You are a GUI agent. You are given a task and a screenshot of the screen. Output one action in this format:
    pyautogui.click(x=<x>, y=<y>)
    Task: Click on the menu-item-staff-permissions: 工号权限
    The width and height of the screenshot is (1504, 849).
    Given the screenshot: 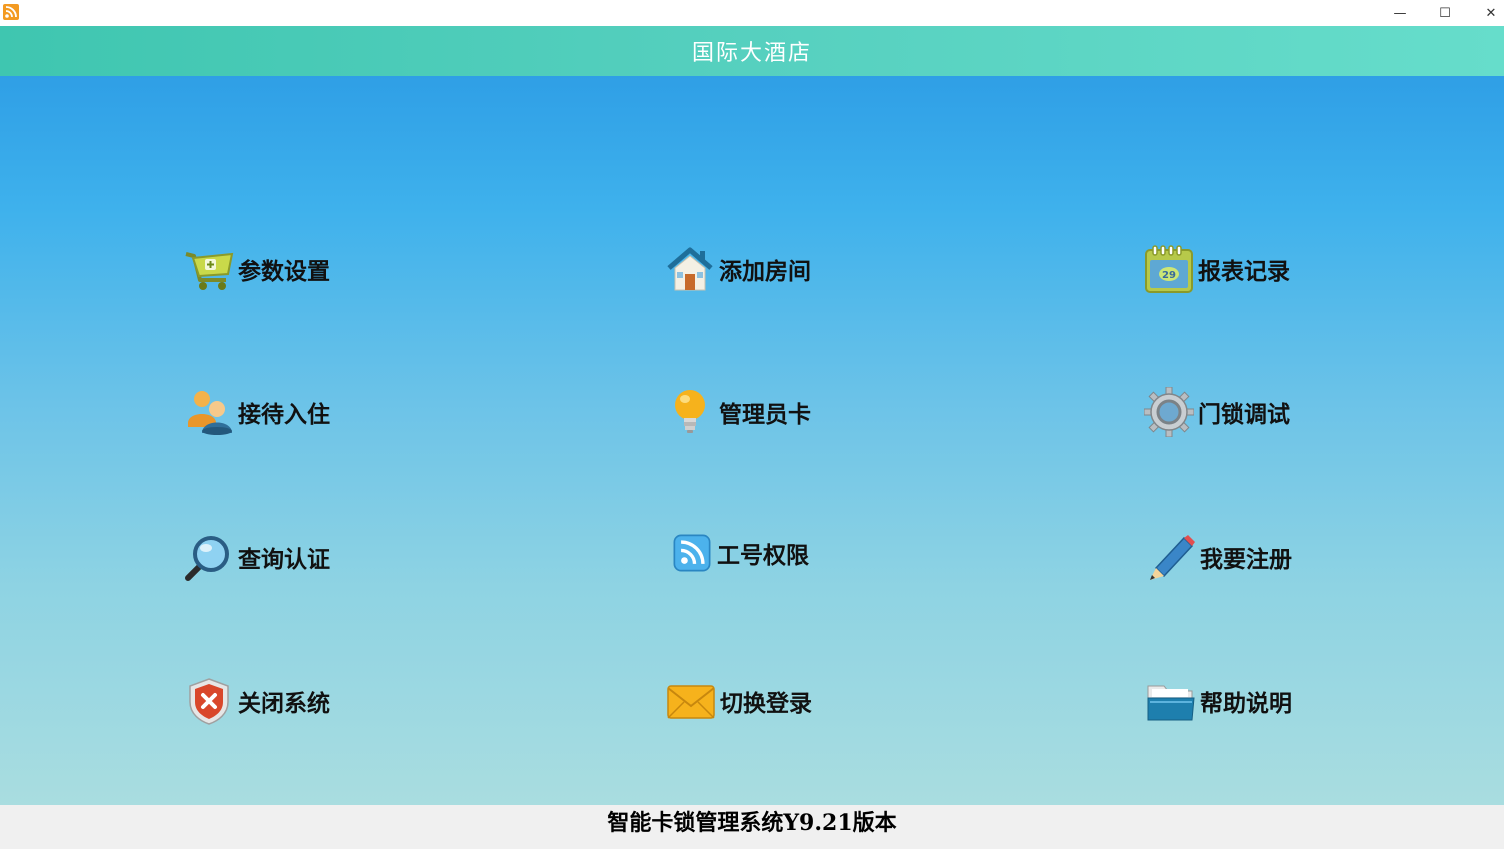 What is the action you would take?
    pyautogui.click(x=737, y=553)
    